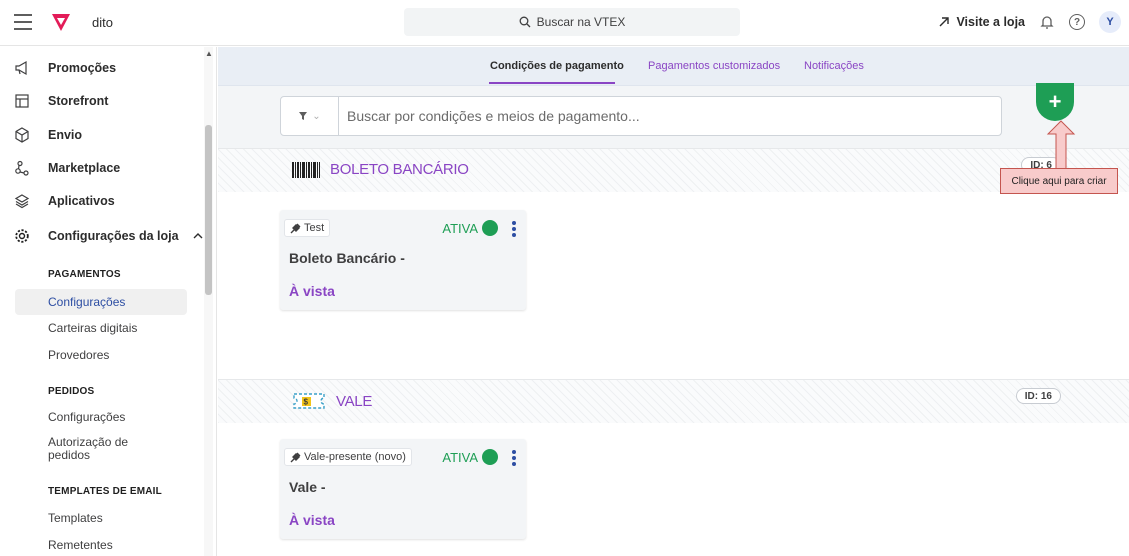 This screenshot has width=1129, height=556. Describe the element at coordinates (1110, 22) in the screenshot. I see `avatar: Y` at that location.